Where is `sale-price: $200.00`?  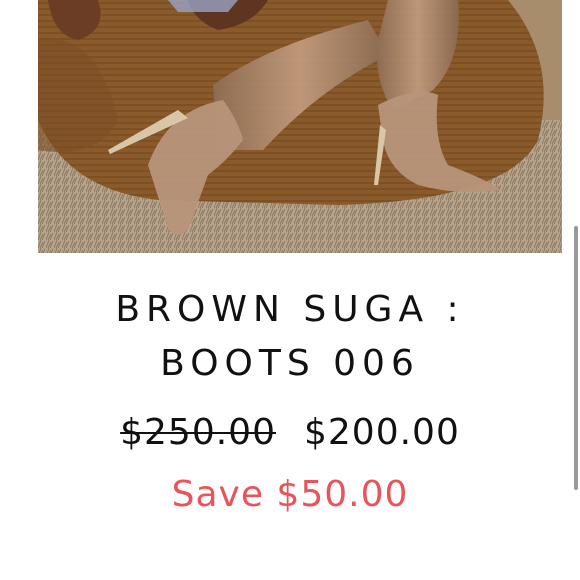 sale-price: $200.00 is located at coordinates (382, 432).